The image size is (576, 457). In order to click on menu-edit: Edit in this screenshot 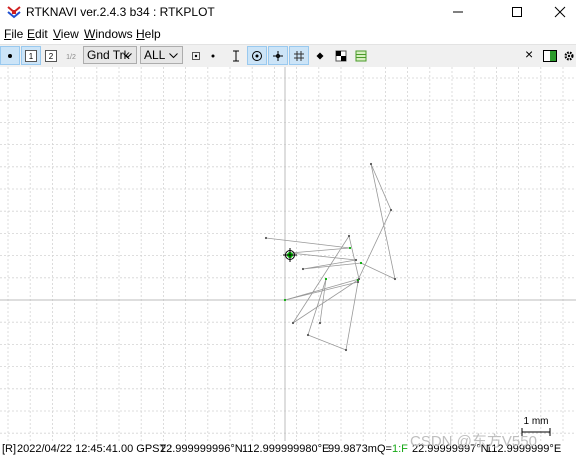, I will do `click(37, 34)`.